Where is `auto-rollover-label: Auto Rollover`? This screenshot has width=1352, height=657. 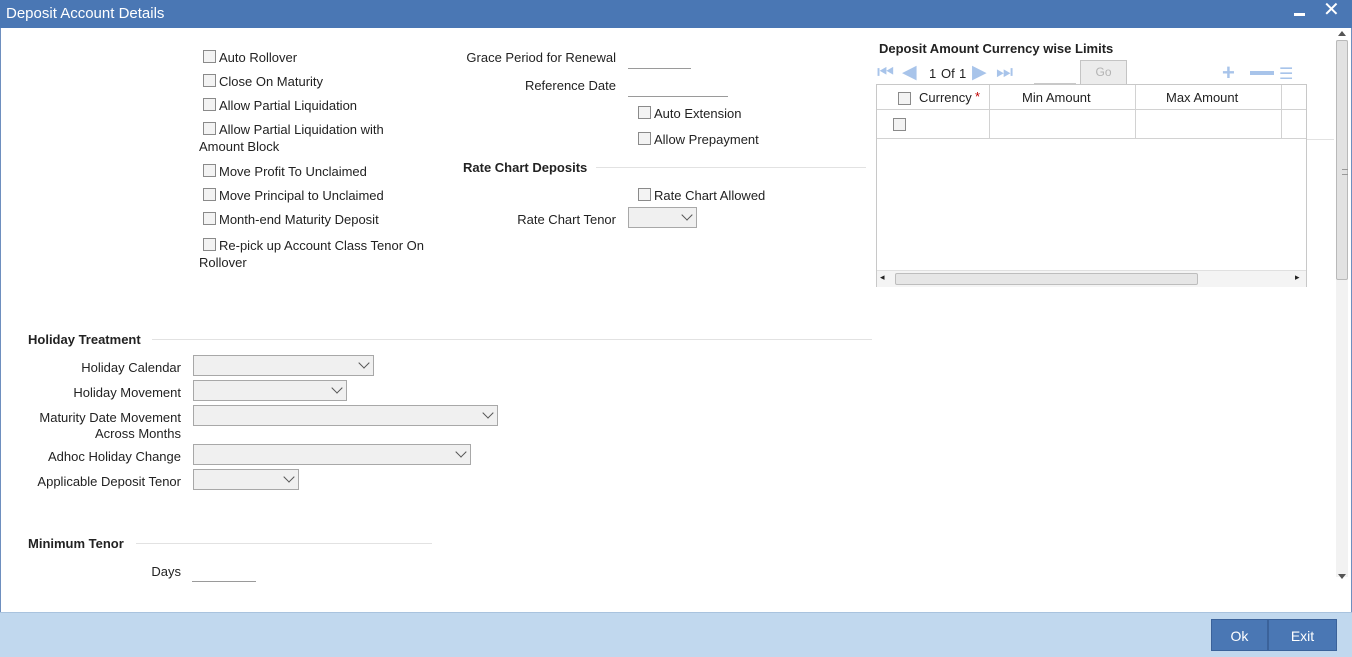 auto-rollover-label: Auto Rollover is located at coordinates (258, 57).